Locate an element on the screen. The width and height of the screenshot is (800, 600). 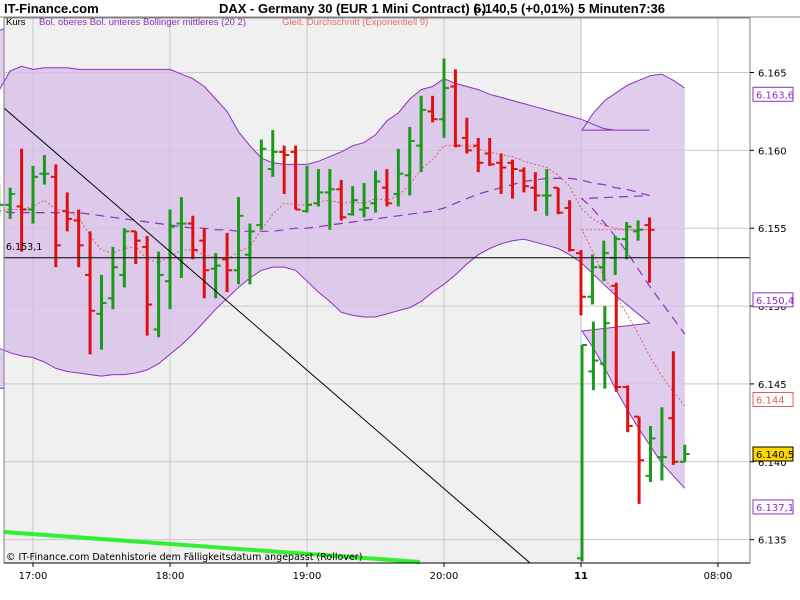
price-label-text: 6.150,4 is located at coordinates (775, 301).